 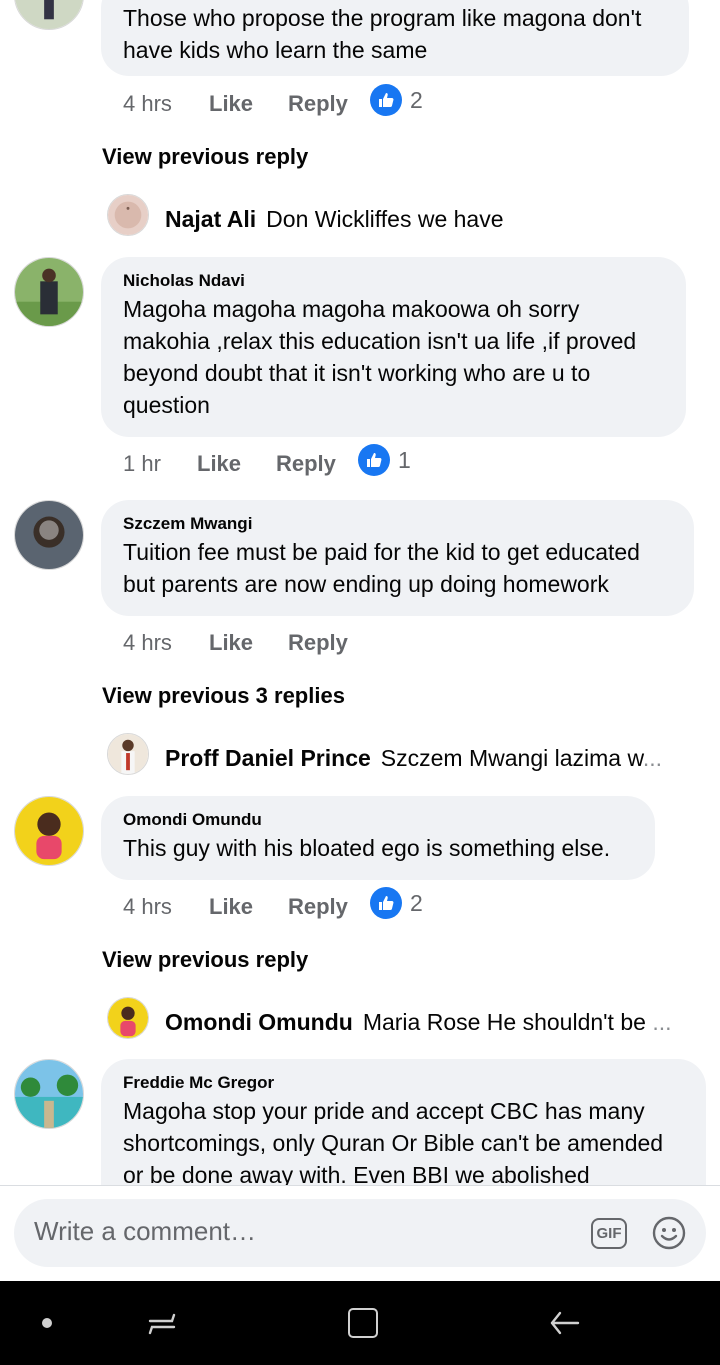 What do you see at coordinates (268, 758) in the screenshot?
I see `reply-author: Proff Daniel Prince` at bounding box center [268, 758].